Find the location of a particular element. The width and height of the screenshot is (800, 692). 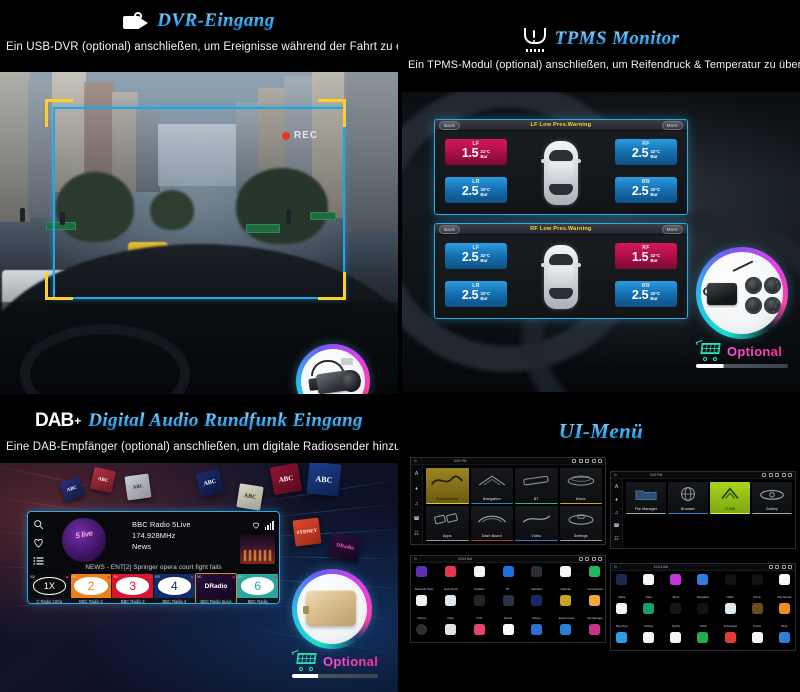

tile-browser: Browser is located at coordinates (688, 498).